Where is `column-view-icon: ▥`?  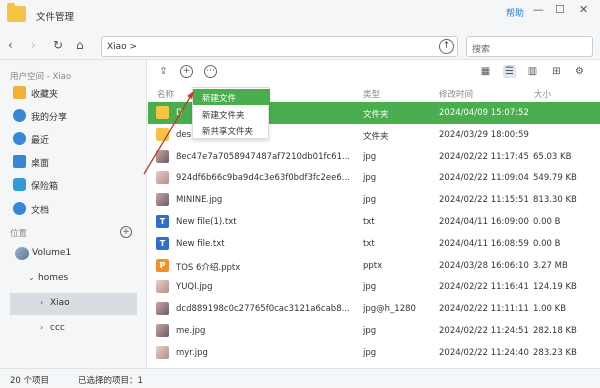
column-view-icon: ▥ is located at coordinates (532, 71).